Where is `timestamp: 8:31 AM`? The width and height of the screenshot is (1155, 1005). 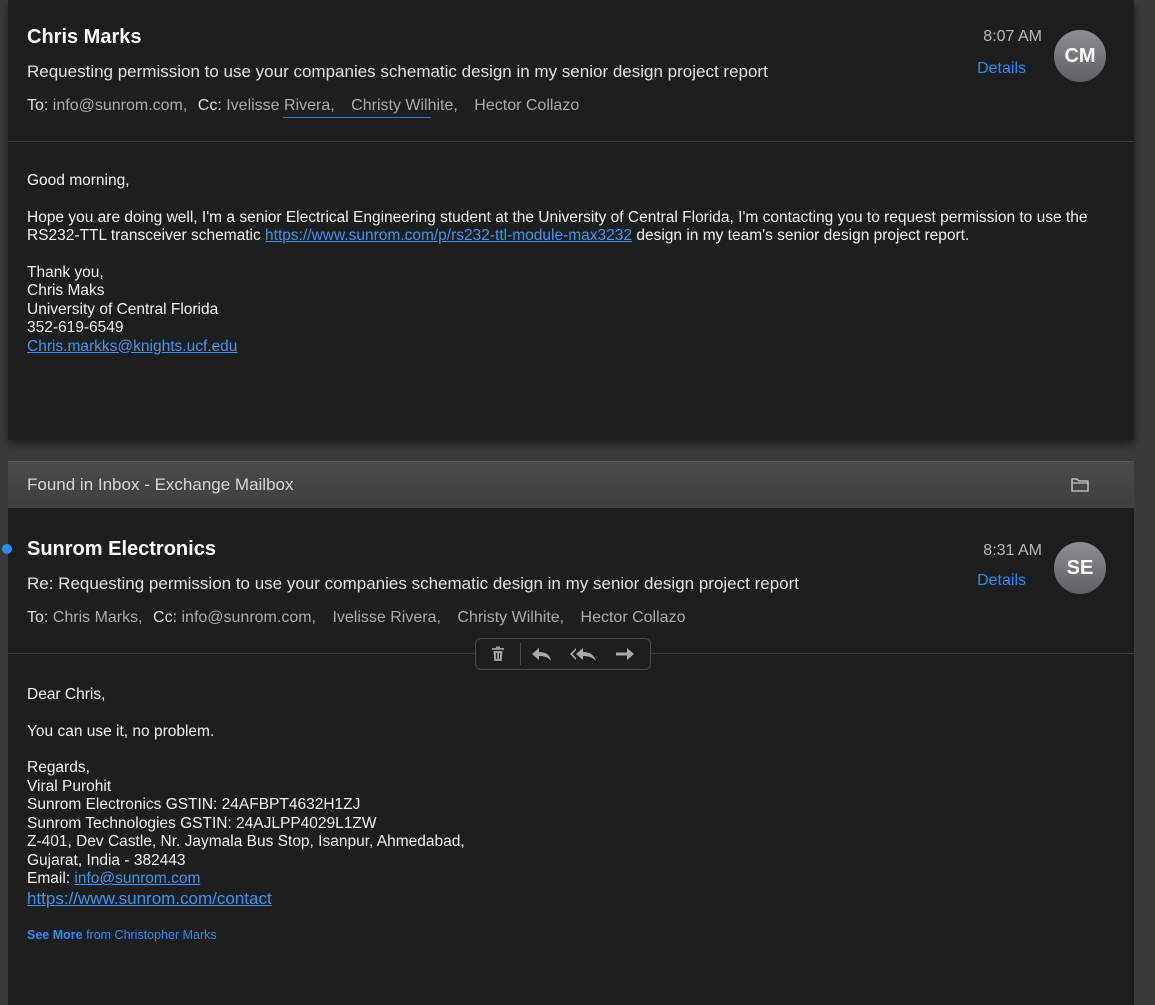
timestamp: 8:31 AM is located at coordinates (1012, 550).